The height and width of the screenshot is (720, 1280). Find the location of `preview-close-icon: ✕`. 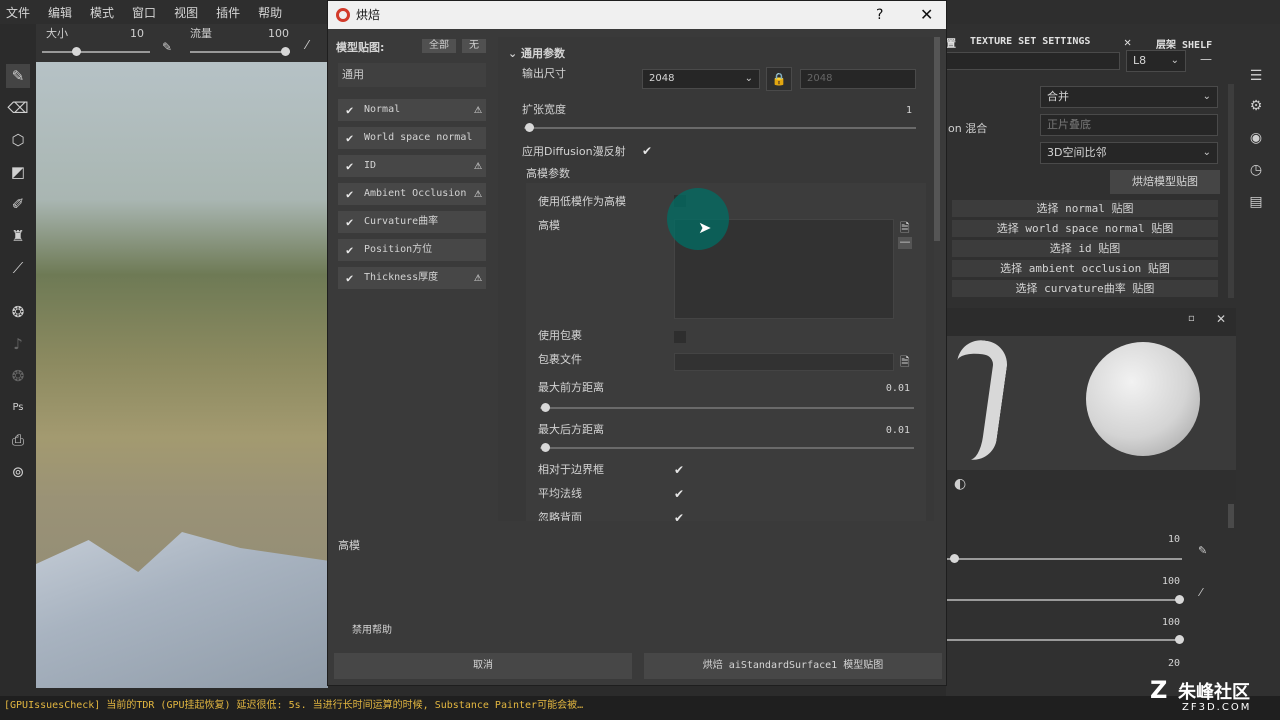

preview-close-icon: ✕ is located at coordinates (1221, 319).